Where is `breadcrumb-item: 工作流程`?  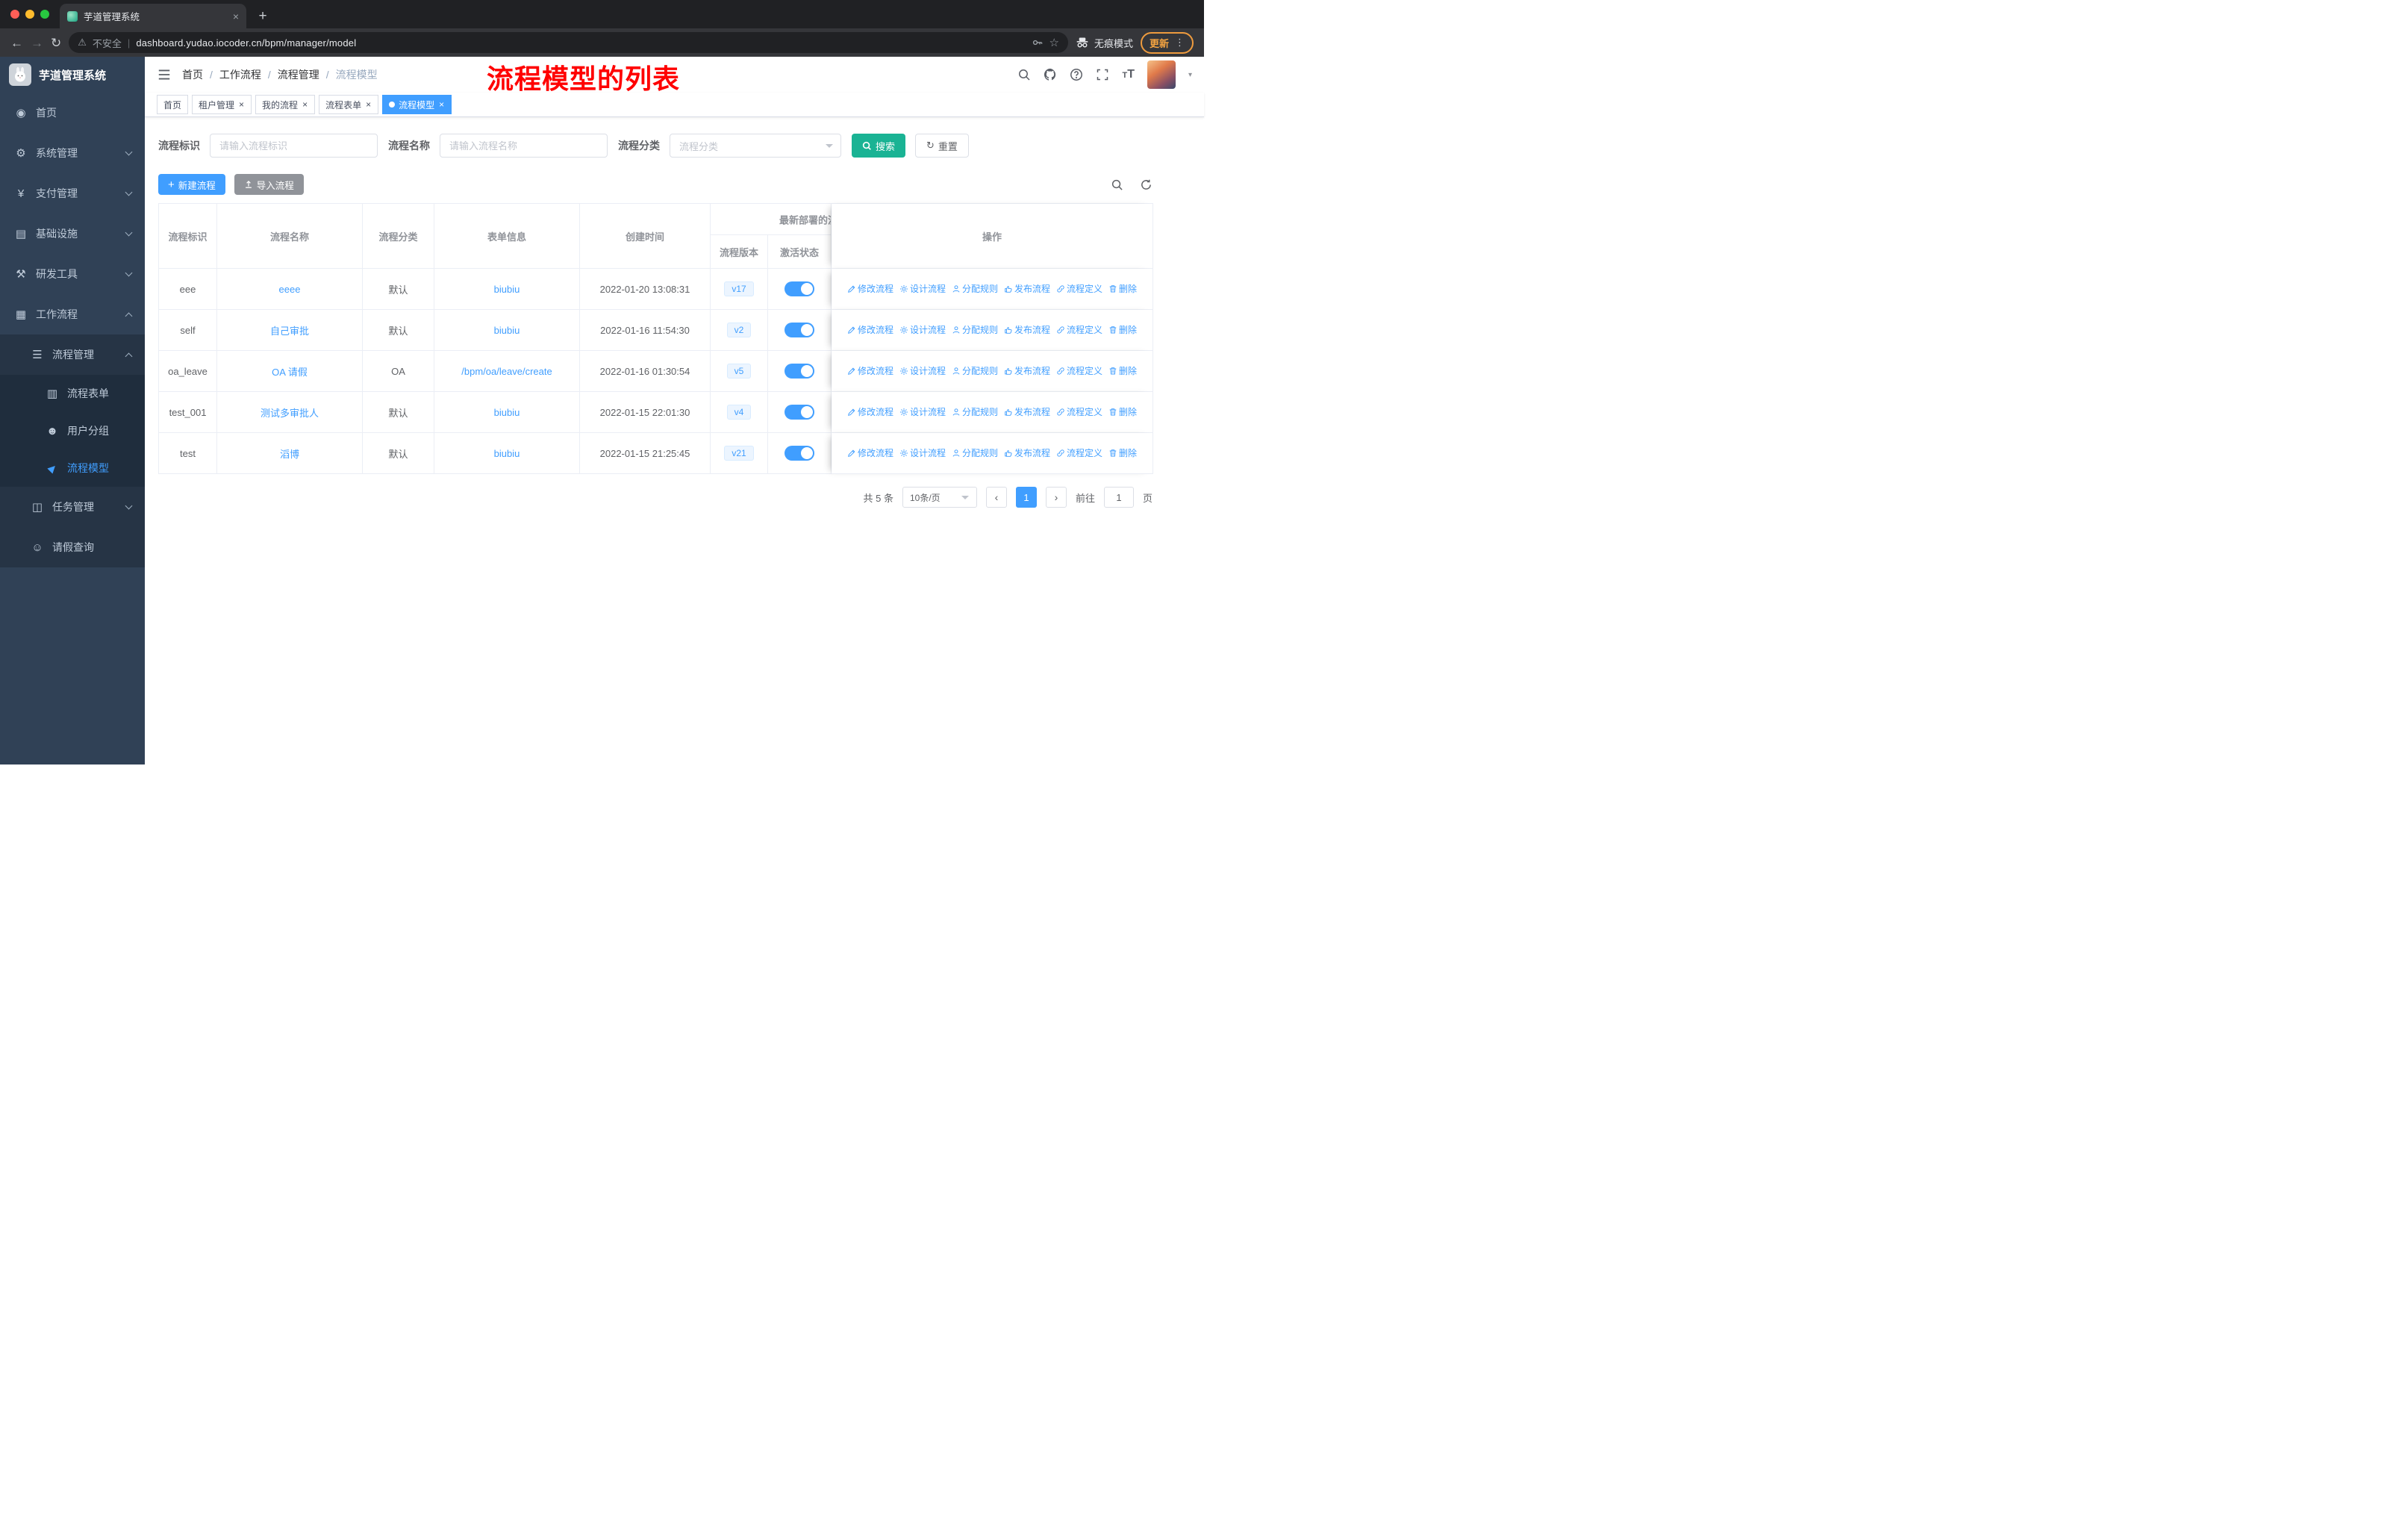 breadcrumb-item: 工作流程 is located at coordinates (240, 74).